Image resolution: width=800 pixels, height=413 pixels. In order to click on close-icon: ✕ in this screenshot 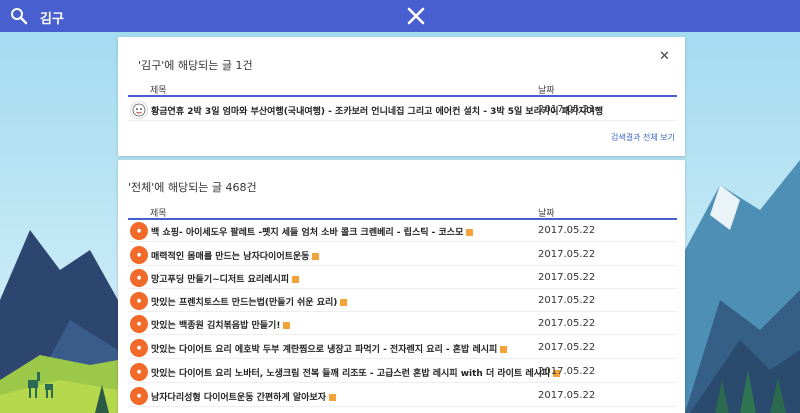, I will do `click(664, 57)`.